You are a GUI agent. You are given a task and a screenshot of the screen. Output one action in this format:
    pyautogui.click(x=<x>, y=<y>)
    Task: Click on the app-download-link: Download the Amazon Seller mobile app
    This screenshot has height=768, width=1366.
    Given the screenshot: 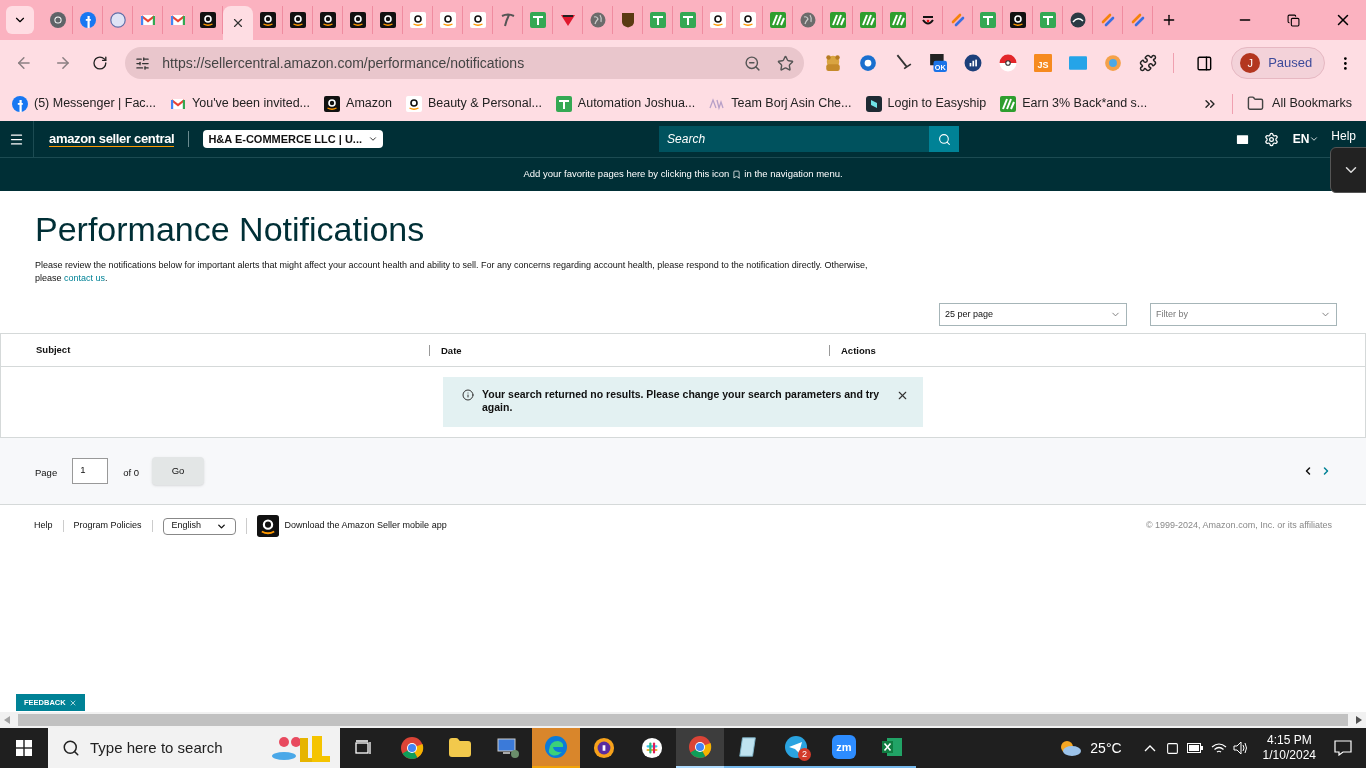 What is the action you would take?
    pyautogui.click(x=365, y=526)
    